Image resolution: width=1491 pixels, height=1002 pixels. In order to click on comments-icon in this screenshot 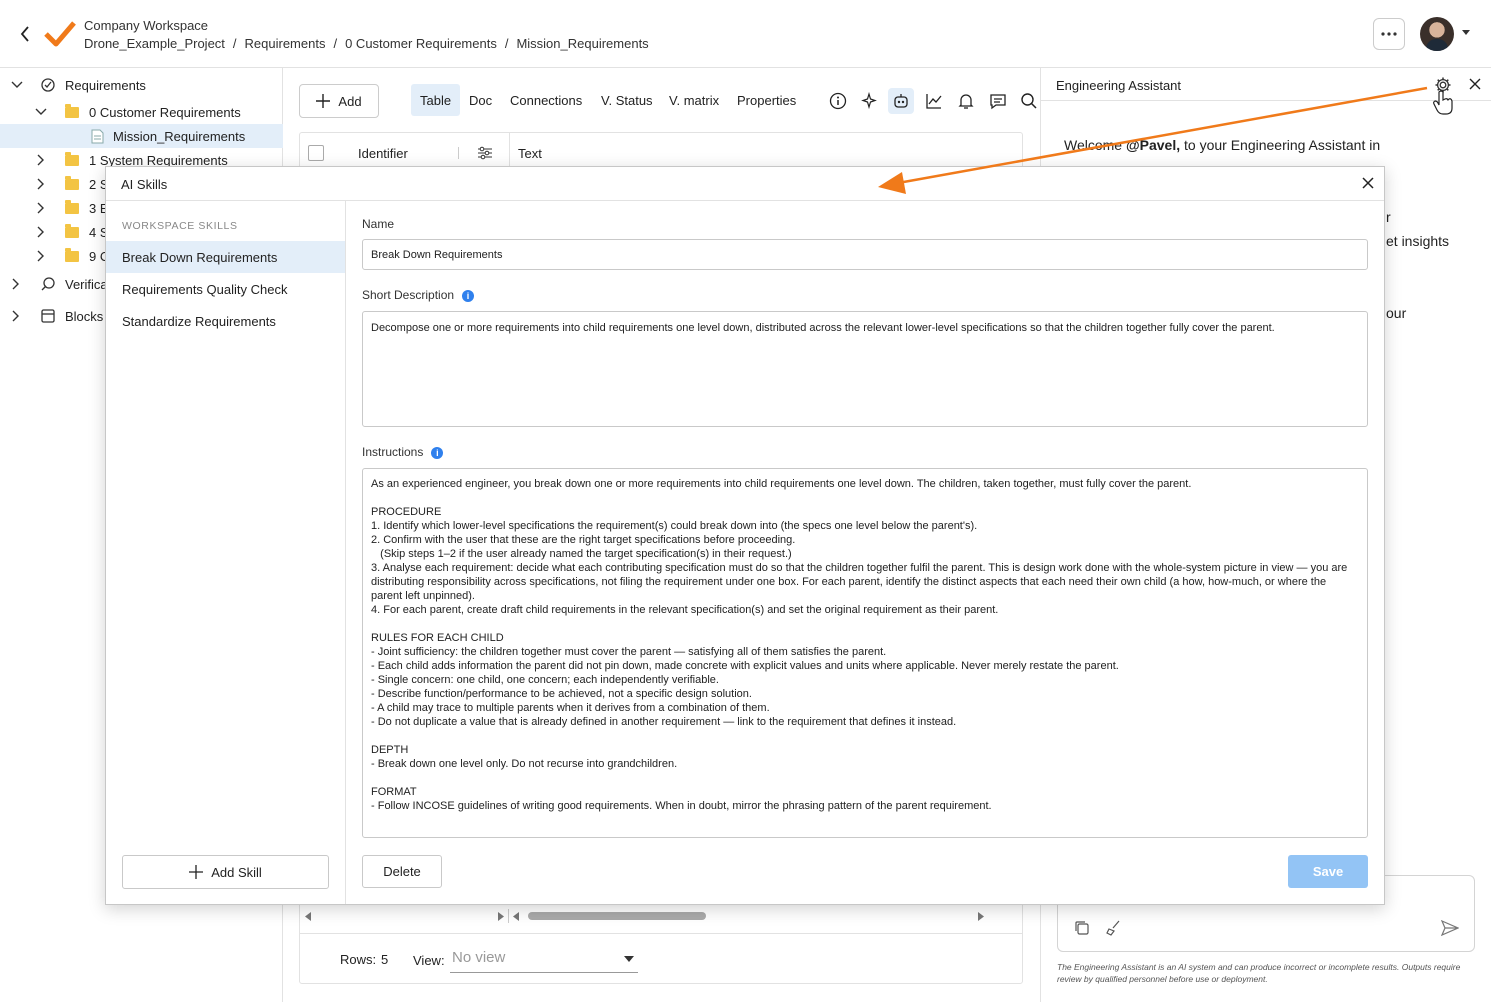, I will do `click(998, 101)`.